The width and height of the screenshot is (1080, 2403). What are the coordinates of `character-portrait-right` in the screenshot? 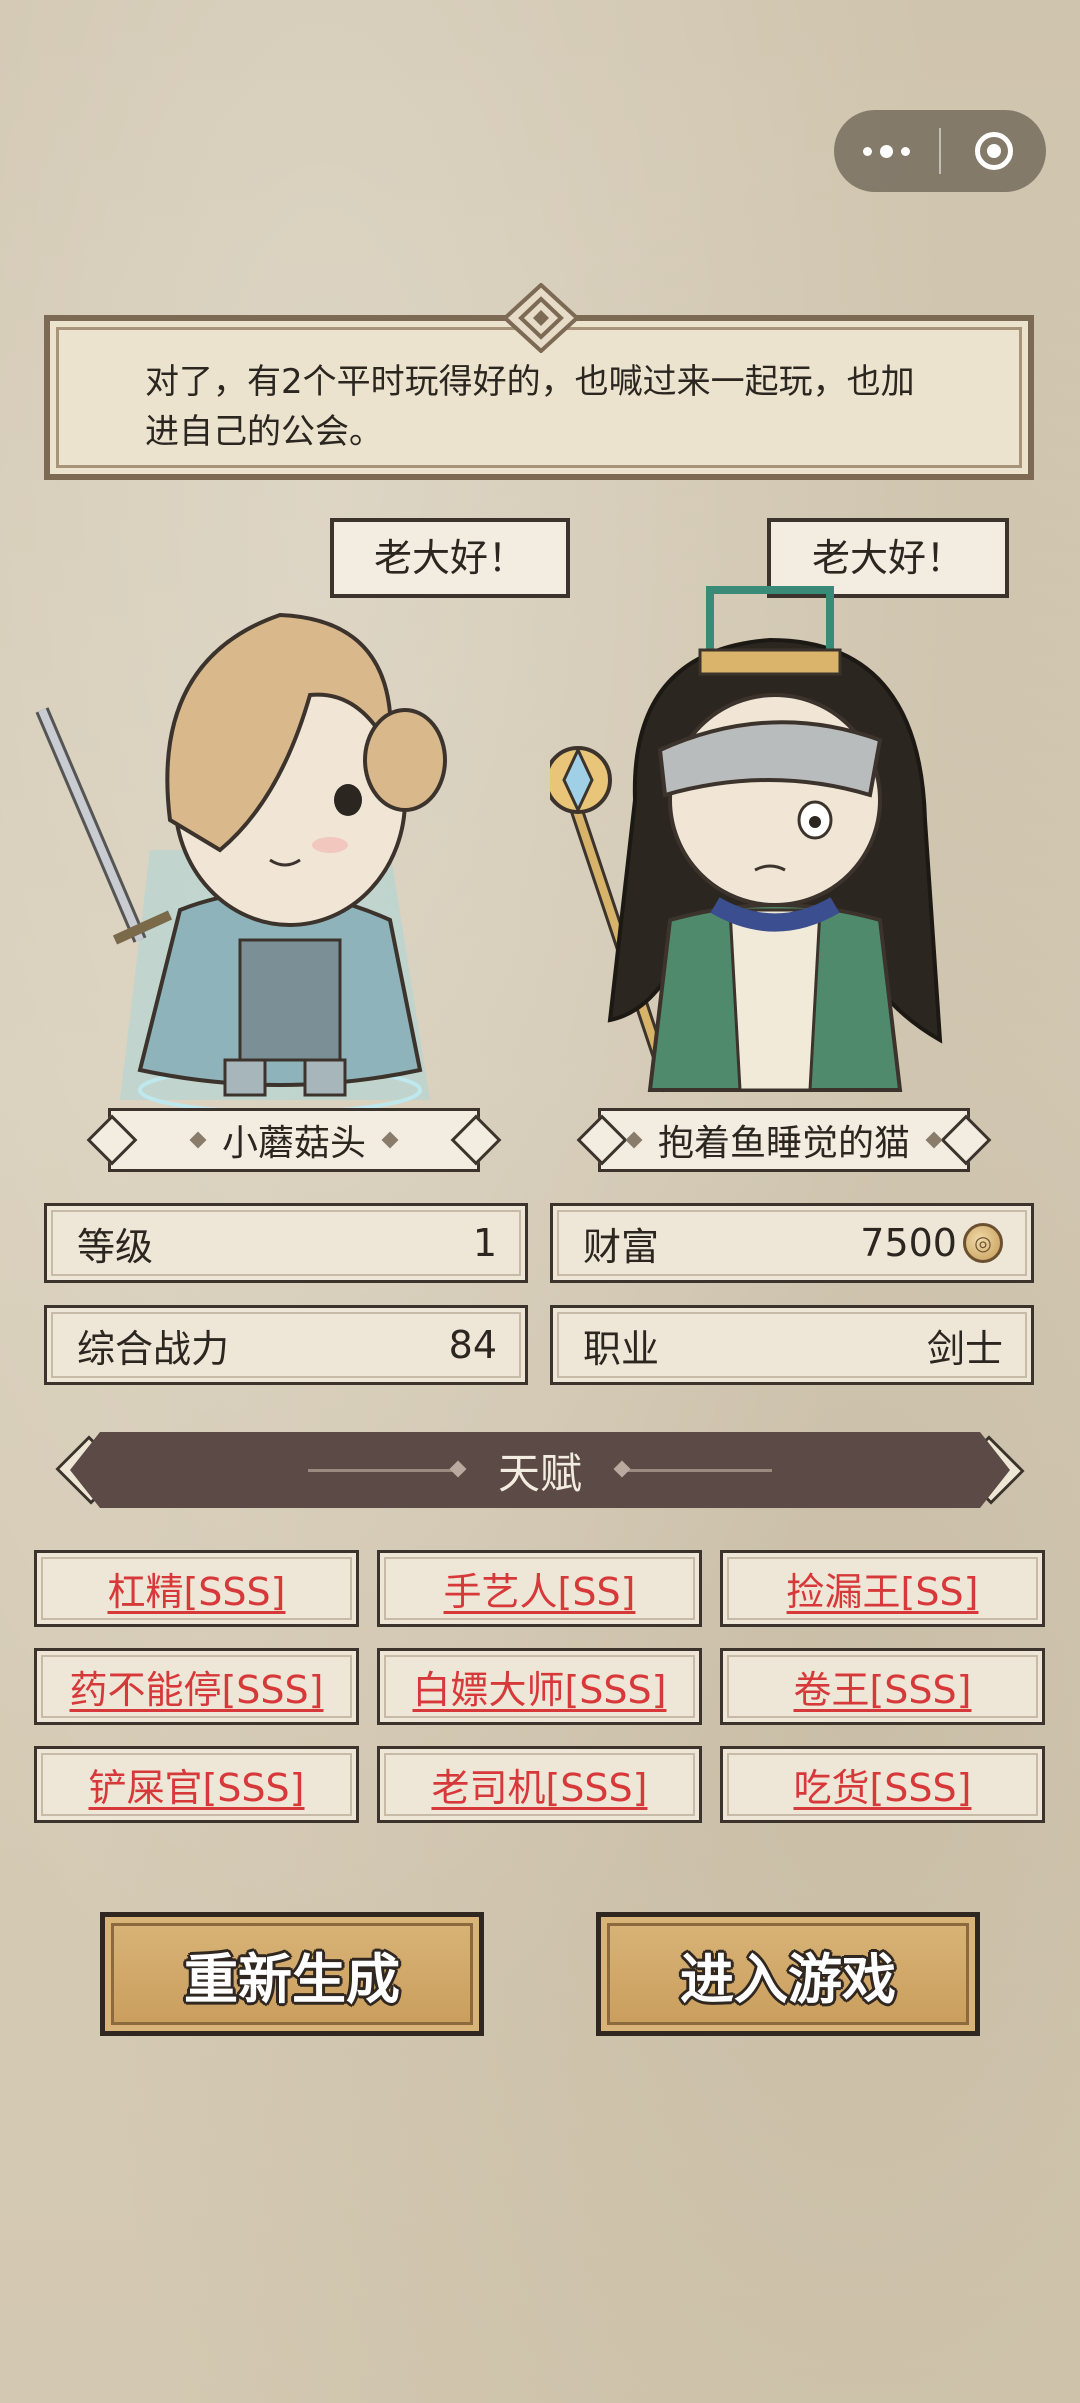 It's located at (746, 839).